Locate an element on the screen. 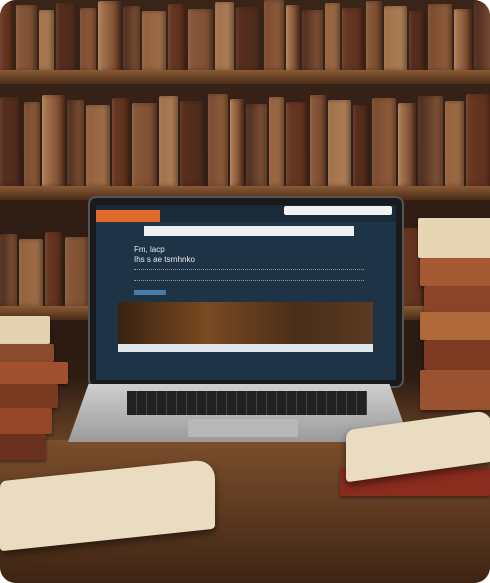 This screenshot has width=490, height=583. heading-line-2: Ihs s ae tsrnhnko is located at coordinates (164, 259).